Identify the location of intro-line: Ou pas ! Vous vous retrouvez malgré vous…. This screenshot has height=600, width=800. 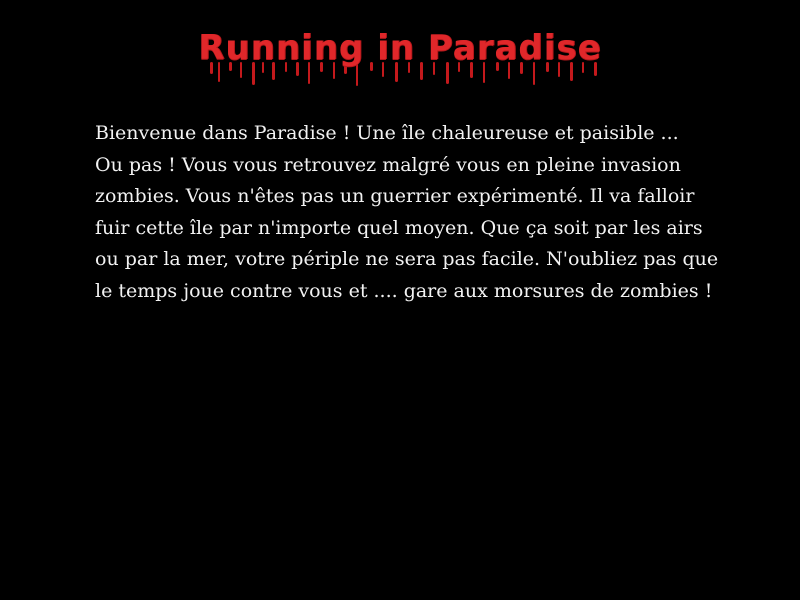
(388, 164).